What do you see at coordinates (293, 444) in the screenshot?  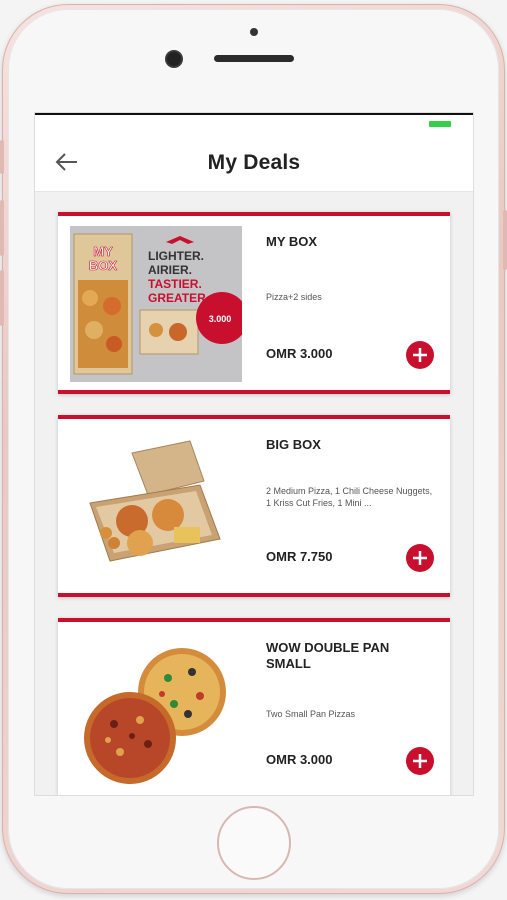 I see `deal-name: BIG BOX` at bounding box center [293, 444].